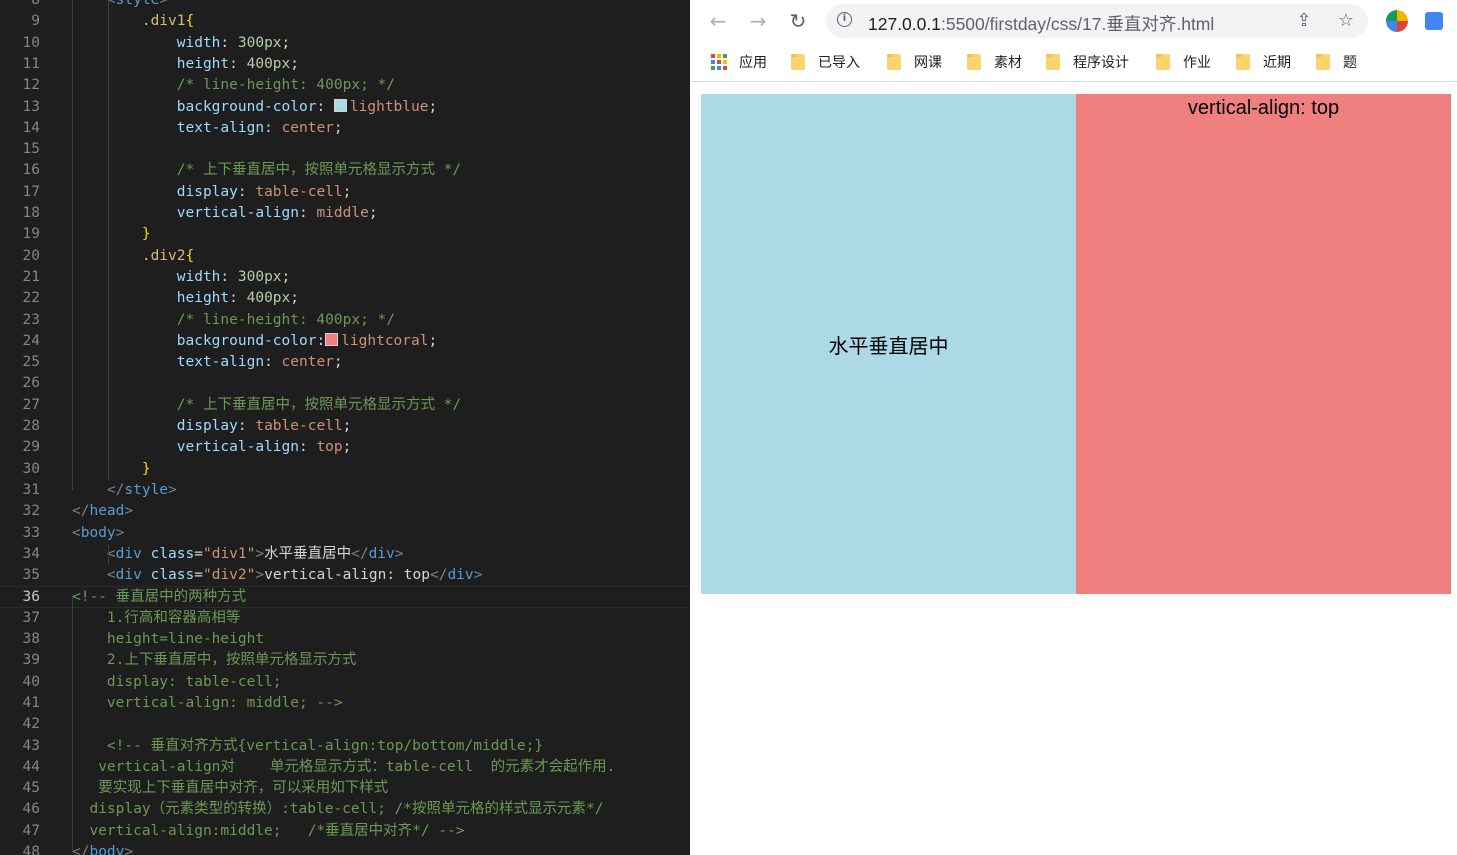 Image resolution: width=1457 pixels, height=855 pixels. What do you see at coordinates (345, 511) in the screenshot?
I see `code-line: 32 </head>` at bounding box center [345, 511].